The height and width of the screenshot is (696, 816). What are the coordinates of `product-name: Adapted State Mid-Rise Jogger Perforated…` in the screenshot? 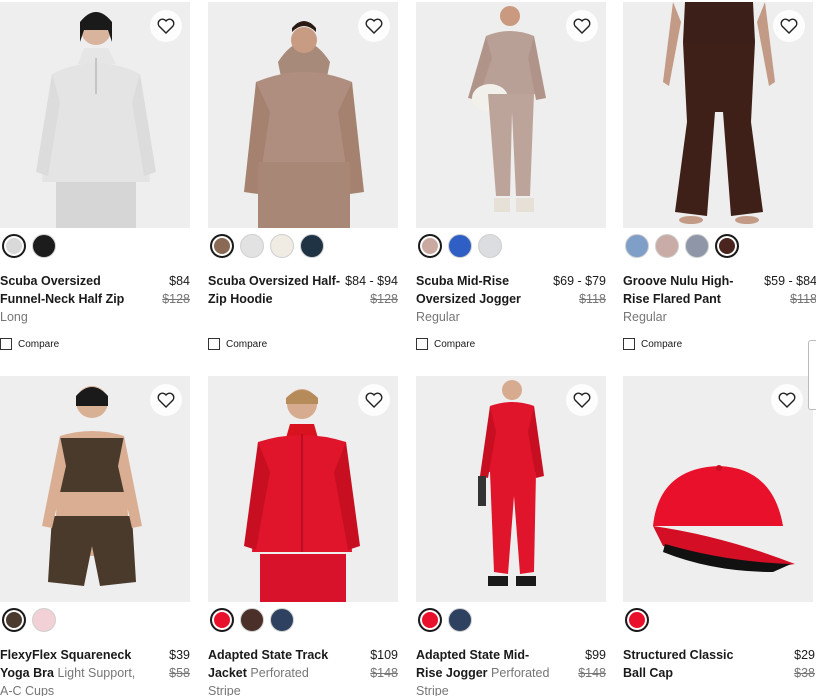 It's located at (484, 671).